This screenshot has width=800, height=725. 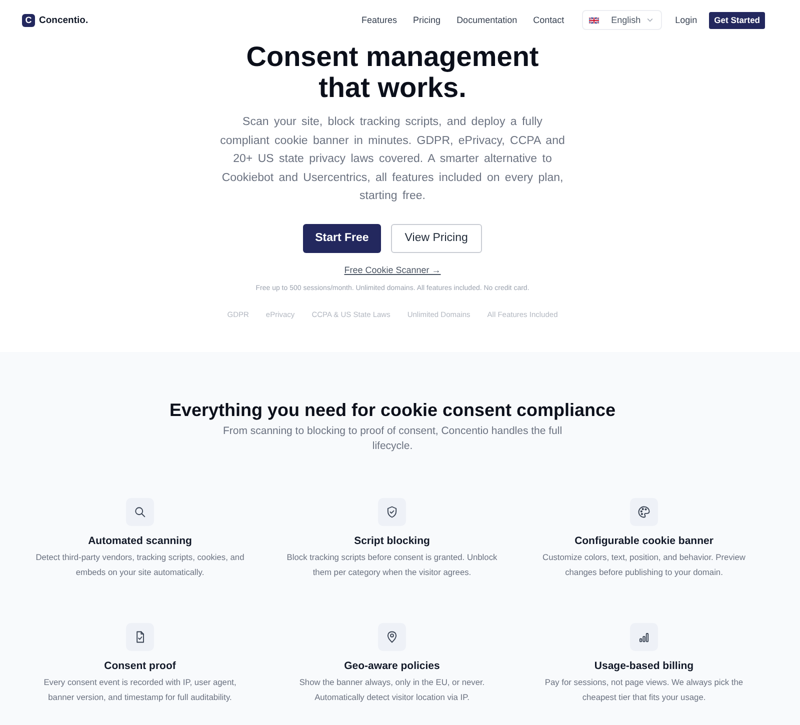 What do you see at coordinates (392, 666) in the screenshot?
I see `feature-title: Geo-aware policies` at bounding box center [392, 666].